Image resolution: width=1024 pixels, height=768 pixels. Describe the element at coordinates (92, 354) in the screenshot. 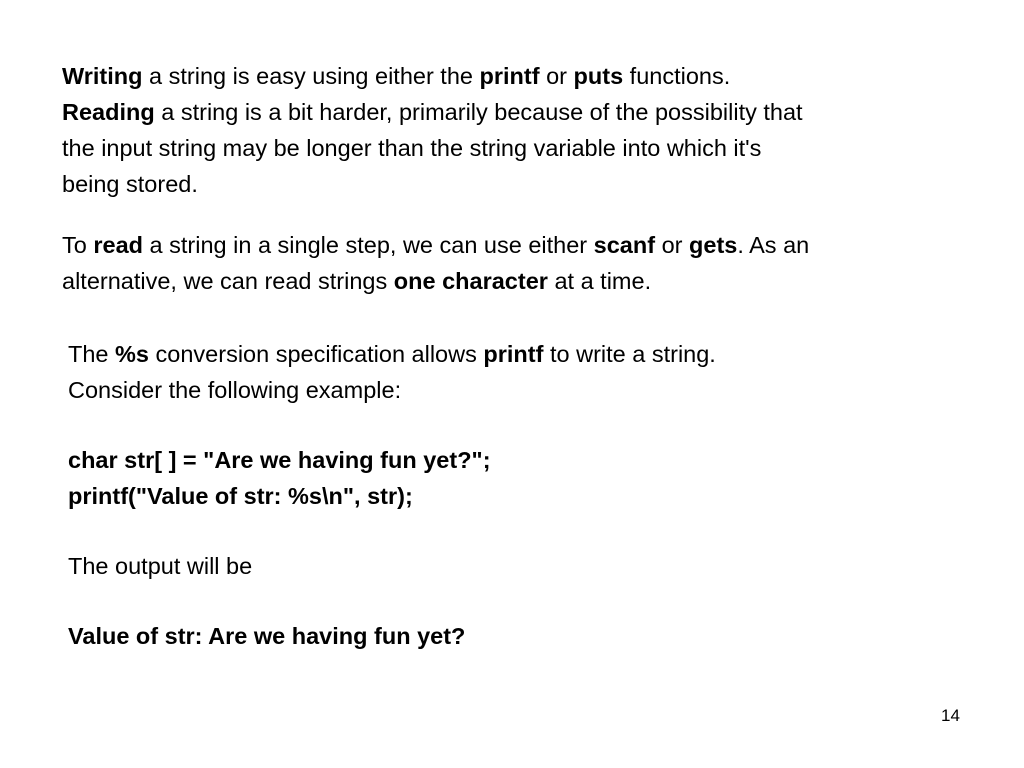

I see `text: The` at that location.